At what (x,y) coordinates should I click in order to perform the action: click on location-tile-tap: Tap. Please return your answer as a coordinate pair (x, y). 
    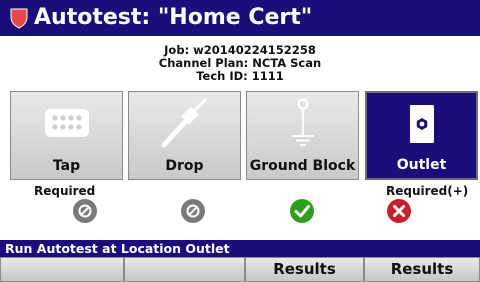
    Looking at the image, I should click on (66, 135).